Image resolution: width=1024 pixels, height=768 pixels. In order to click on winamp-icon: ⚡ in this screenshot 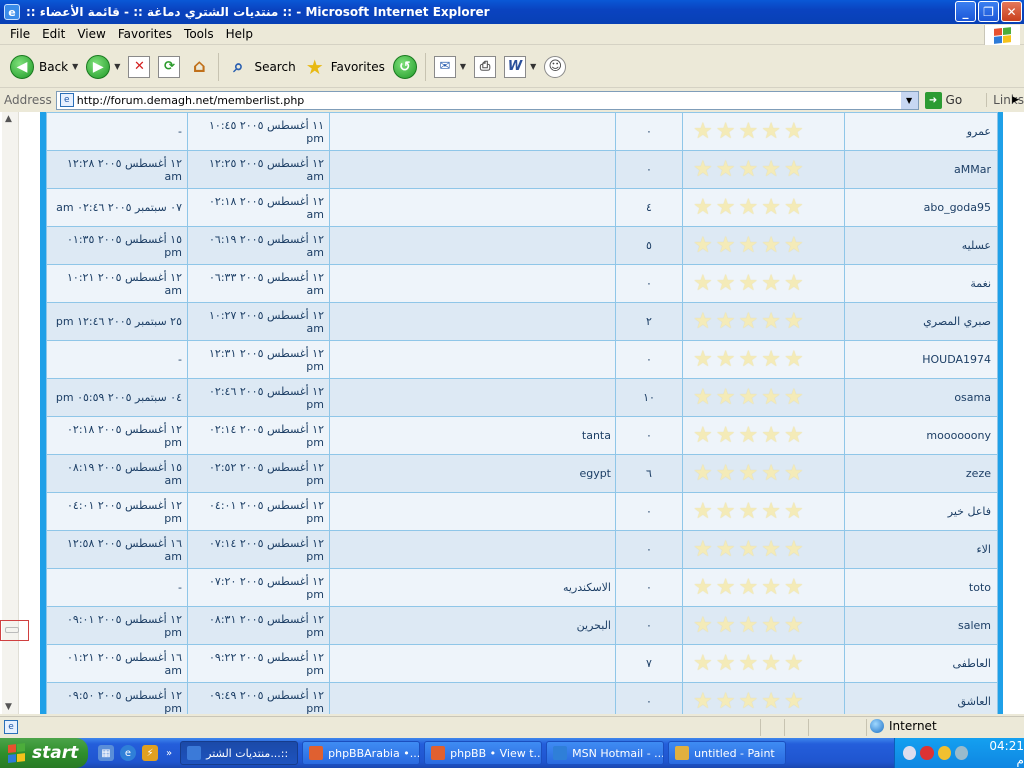, I will do `click(150, 753)`.